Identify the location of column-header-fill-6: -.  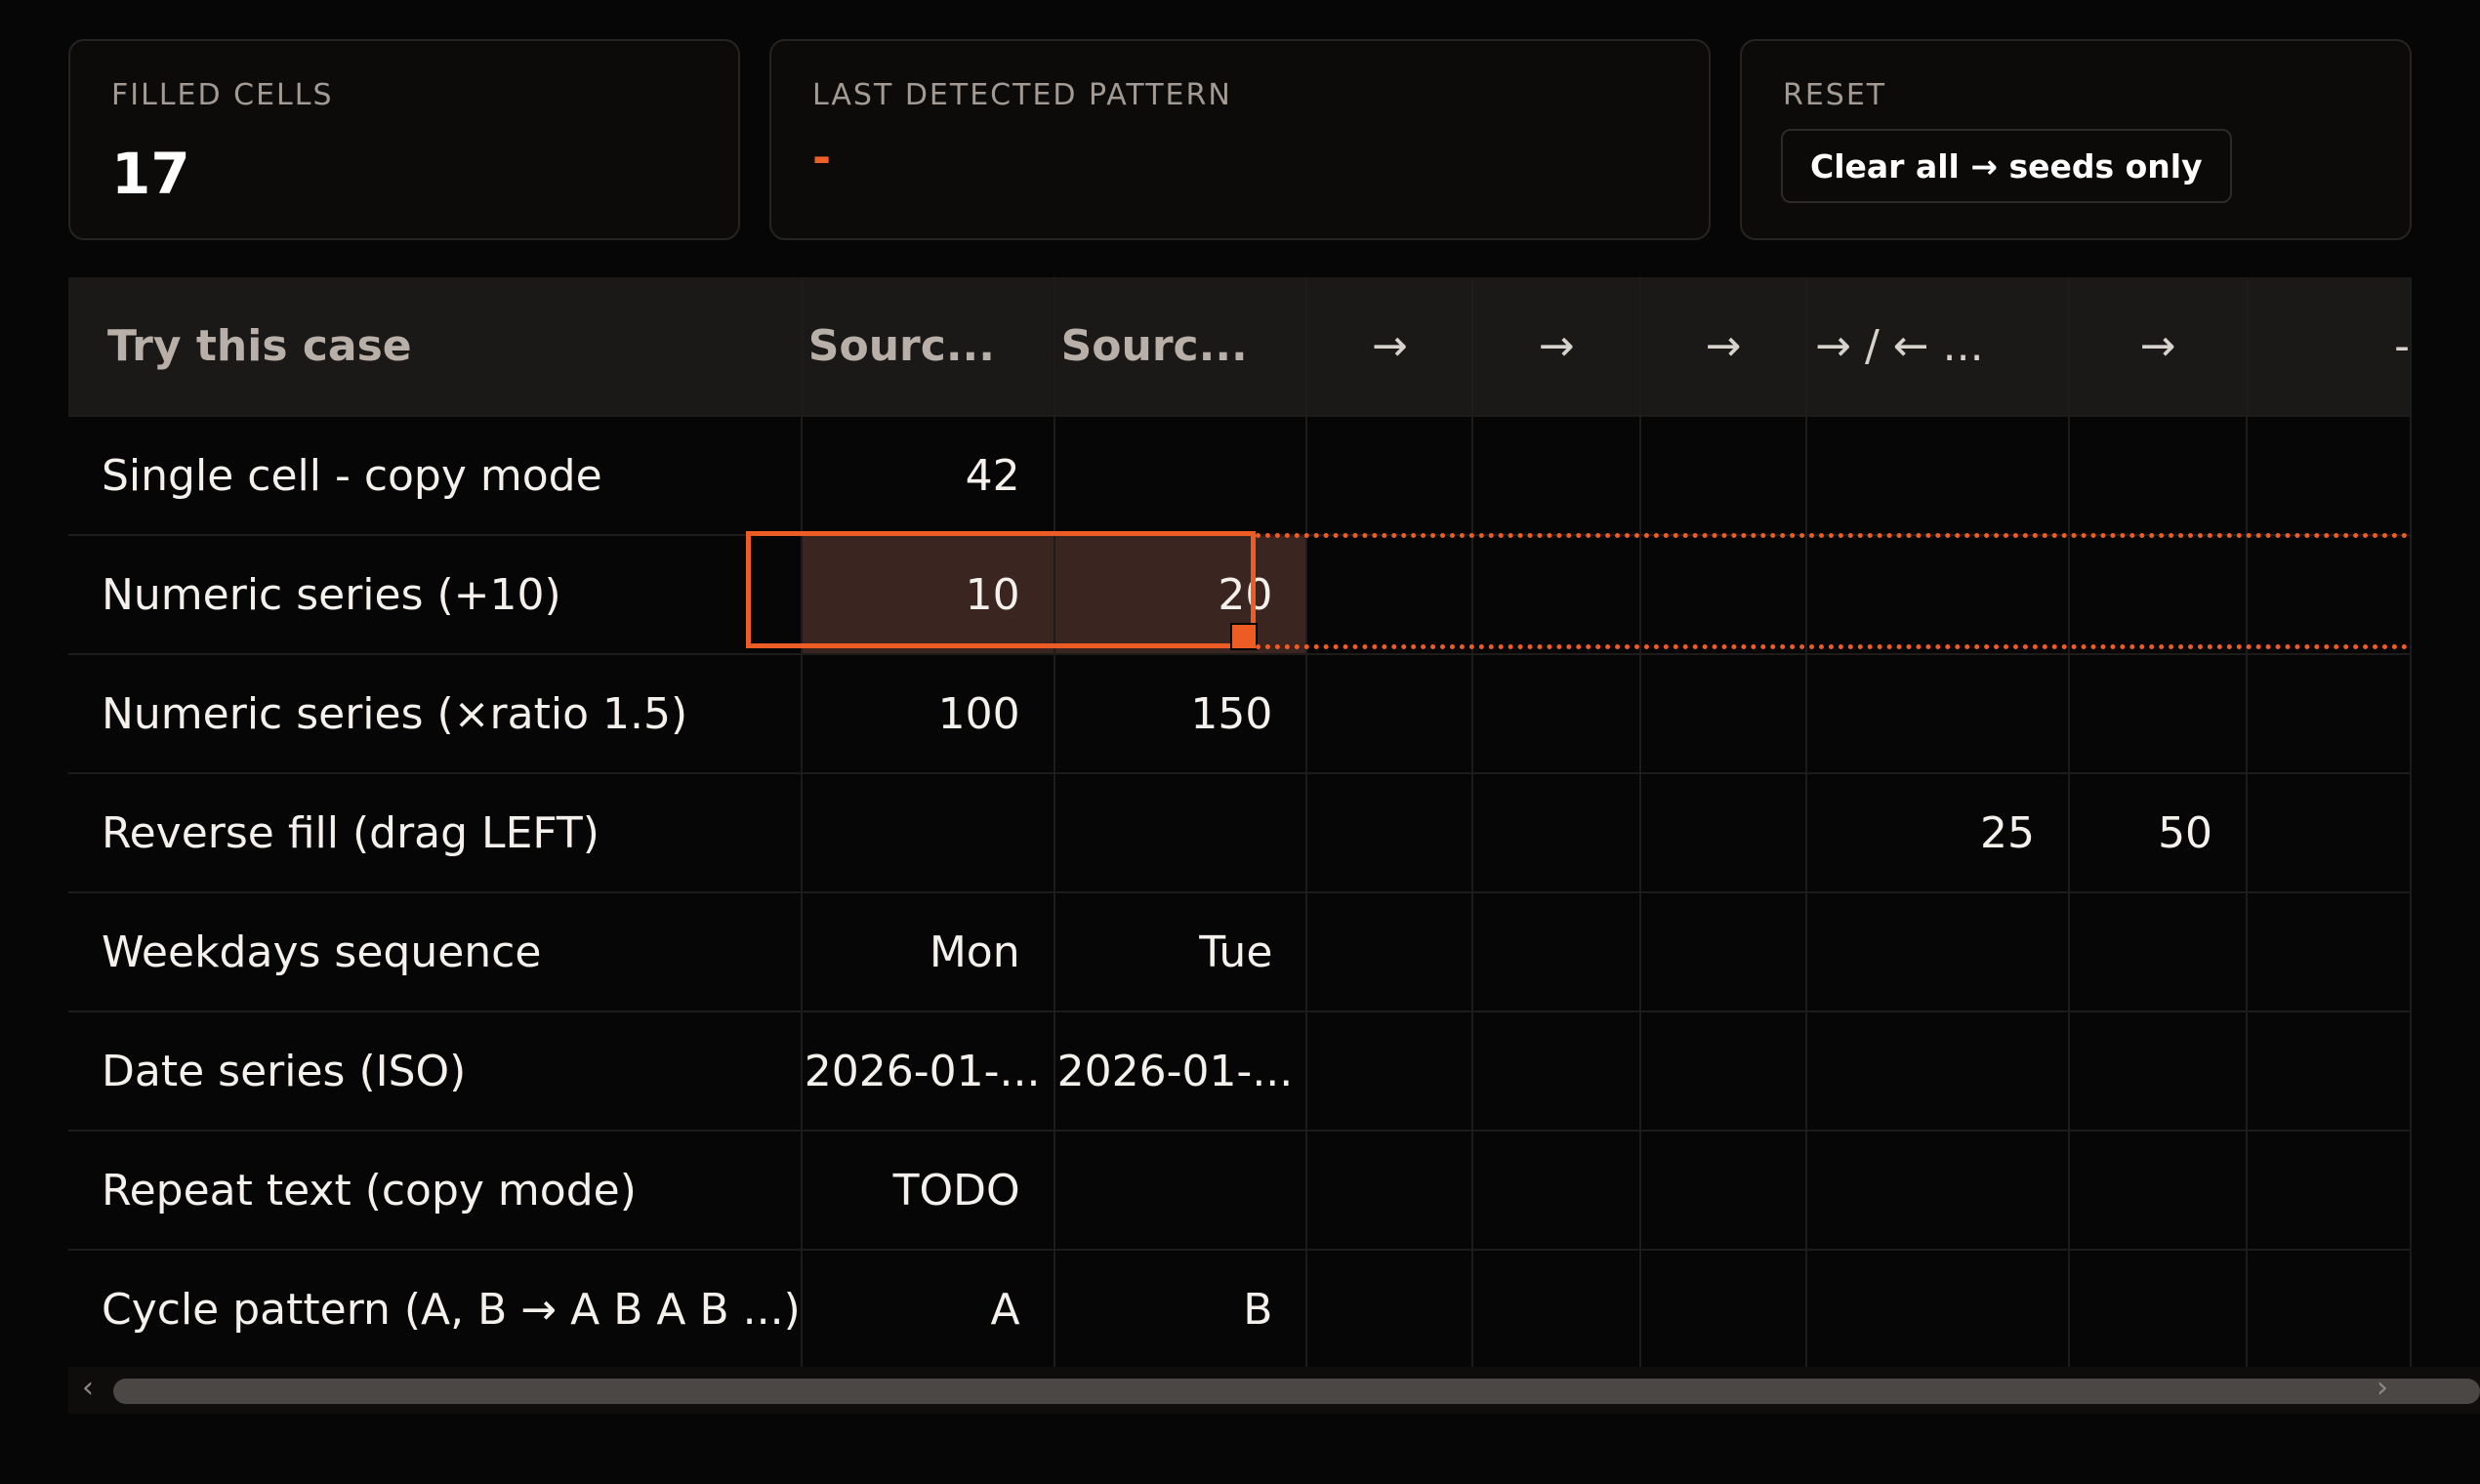
(2329, 347).